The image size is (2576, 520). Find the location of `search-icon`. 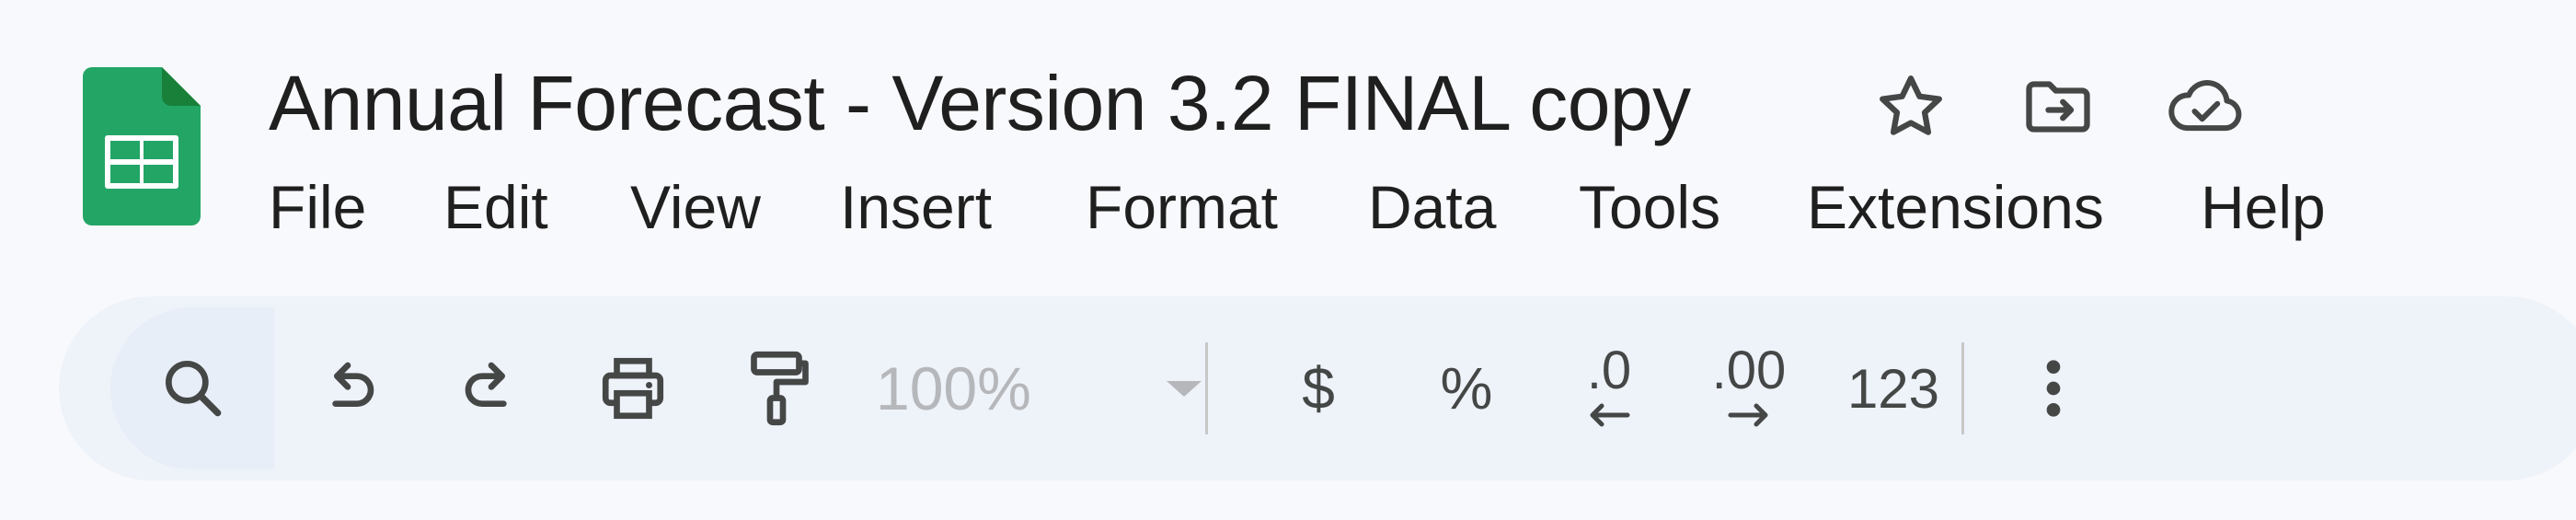

search-icon is located at coordinates (193, 388).